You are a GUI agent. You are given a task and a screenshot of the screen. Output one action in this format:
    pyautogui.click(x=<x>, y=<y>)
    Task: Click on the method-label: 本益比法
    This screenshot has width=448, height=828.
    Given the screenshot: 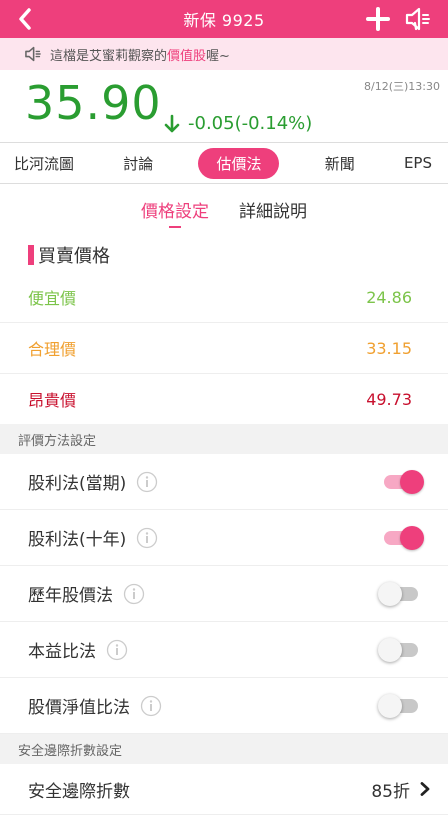 What is the action you would take?
    pyautogui.click(x=62, y=652)
    